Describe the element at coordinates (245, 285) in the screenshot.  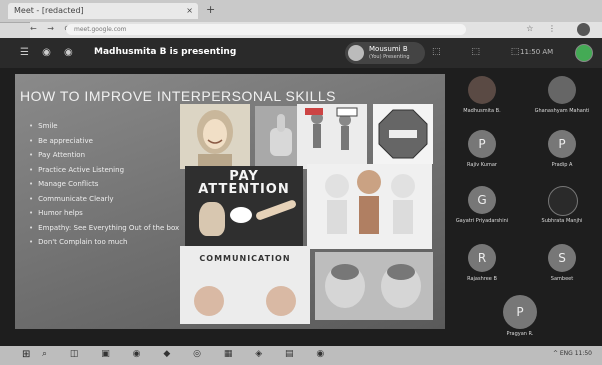
I see `communication-image: COMMUNICATION` at that location.